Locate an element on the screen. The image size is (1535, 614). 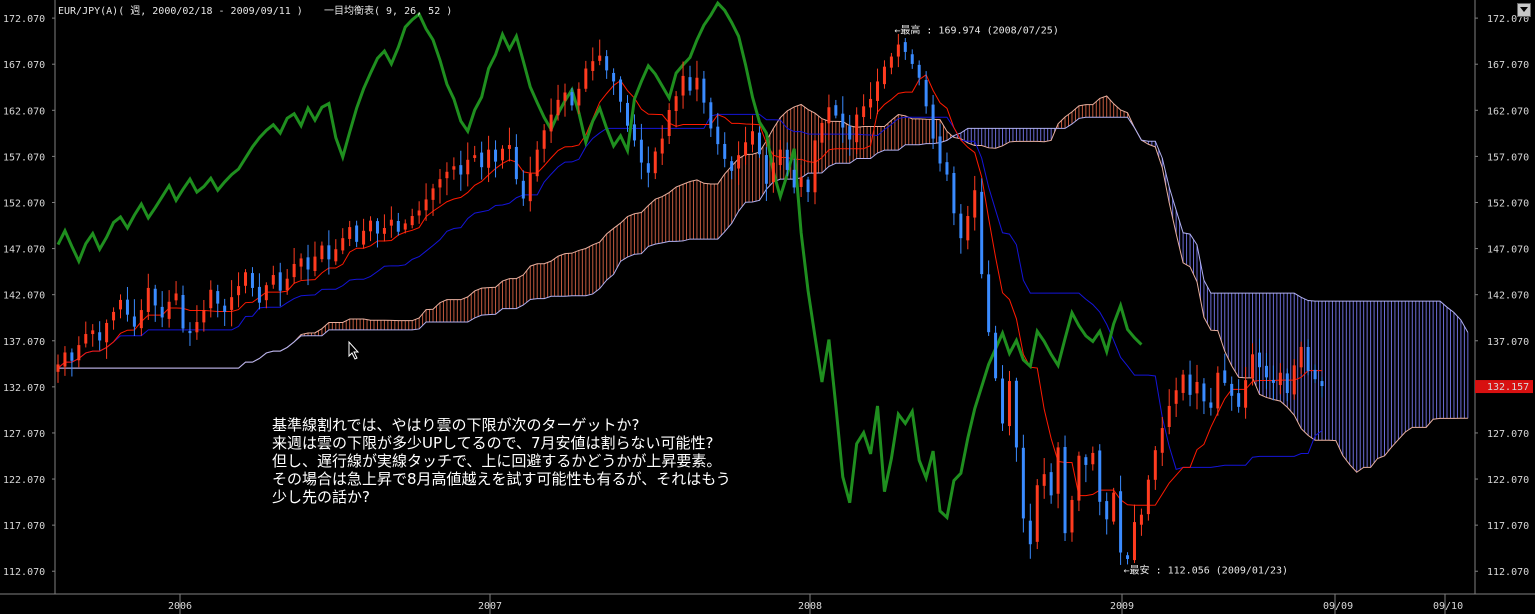
y-tick-label-left: 167.070 is located at coordinates (24, 65).